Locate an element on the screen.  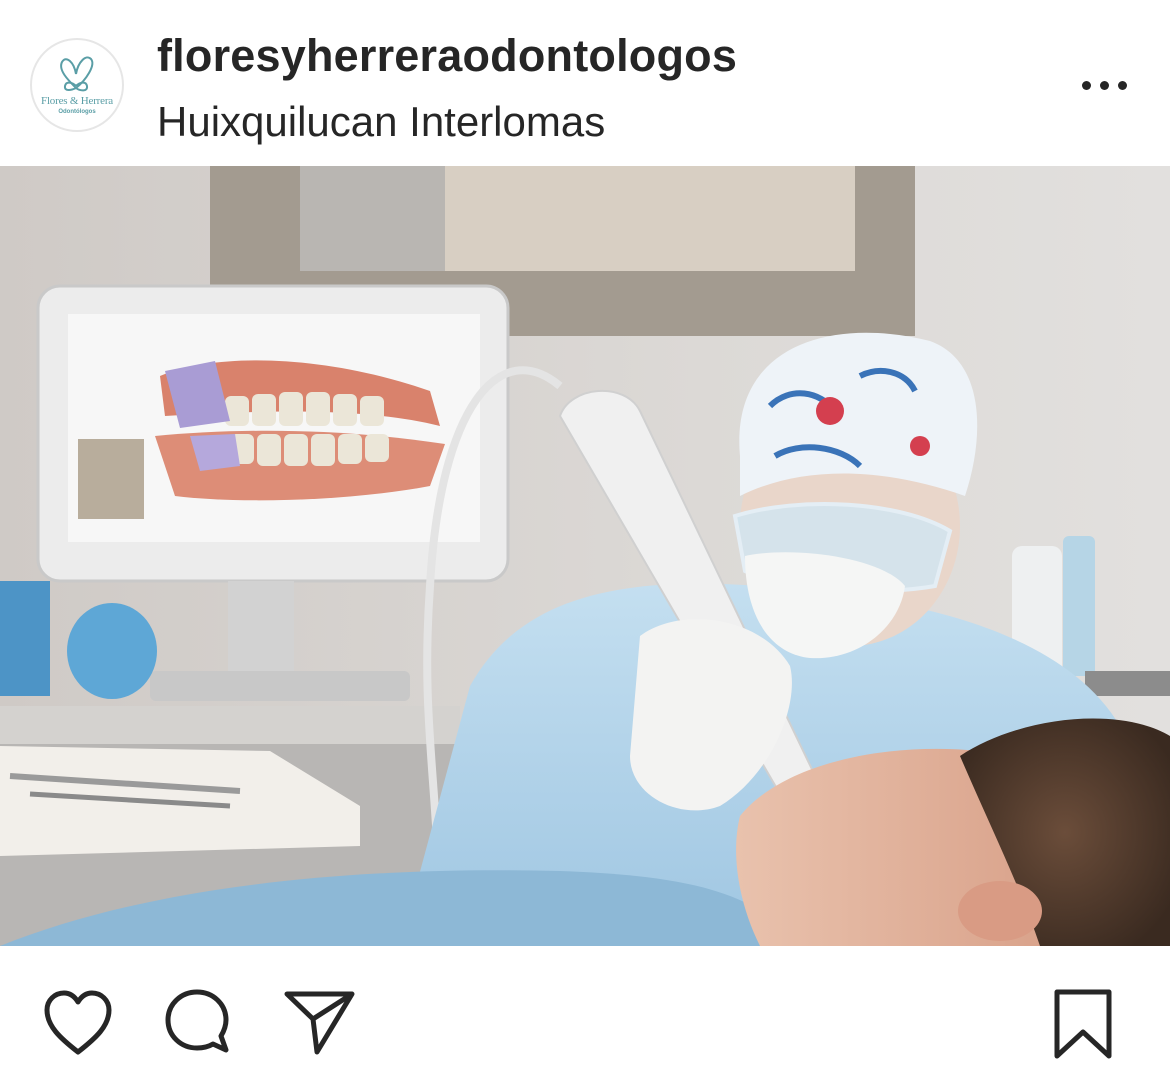
like-button is located at coordinates (78, 1024).